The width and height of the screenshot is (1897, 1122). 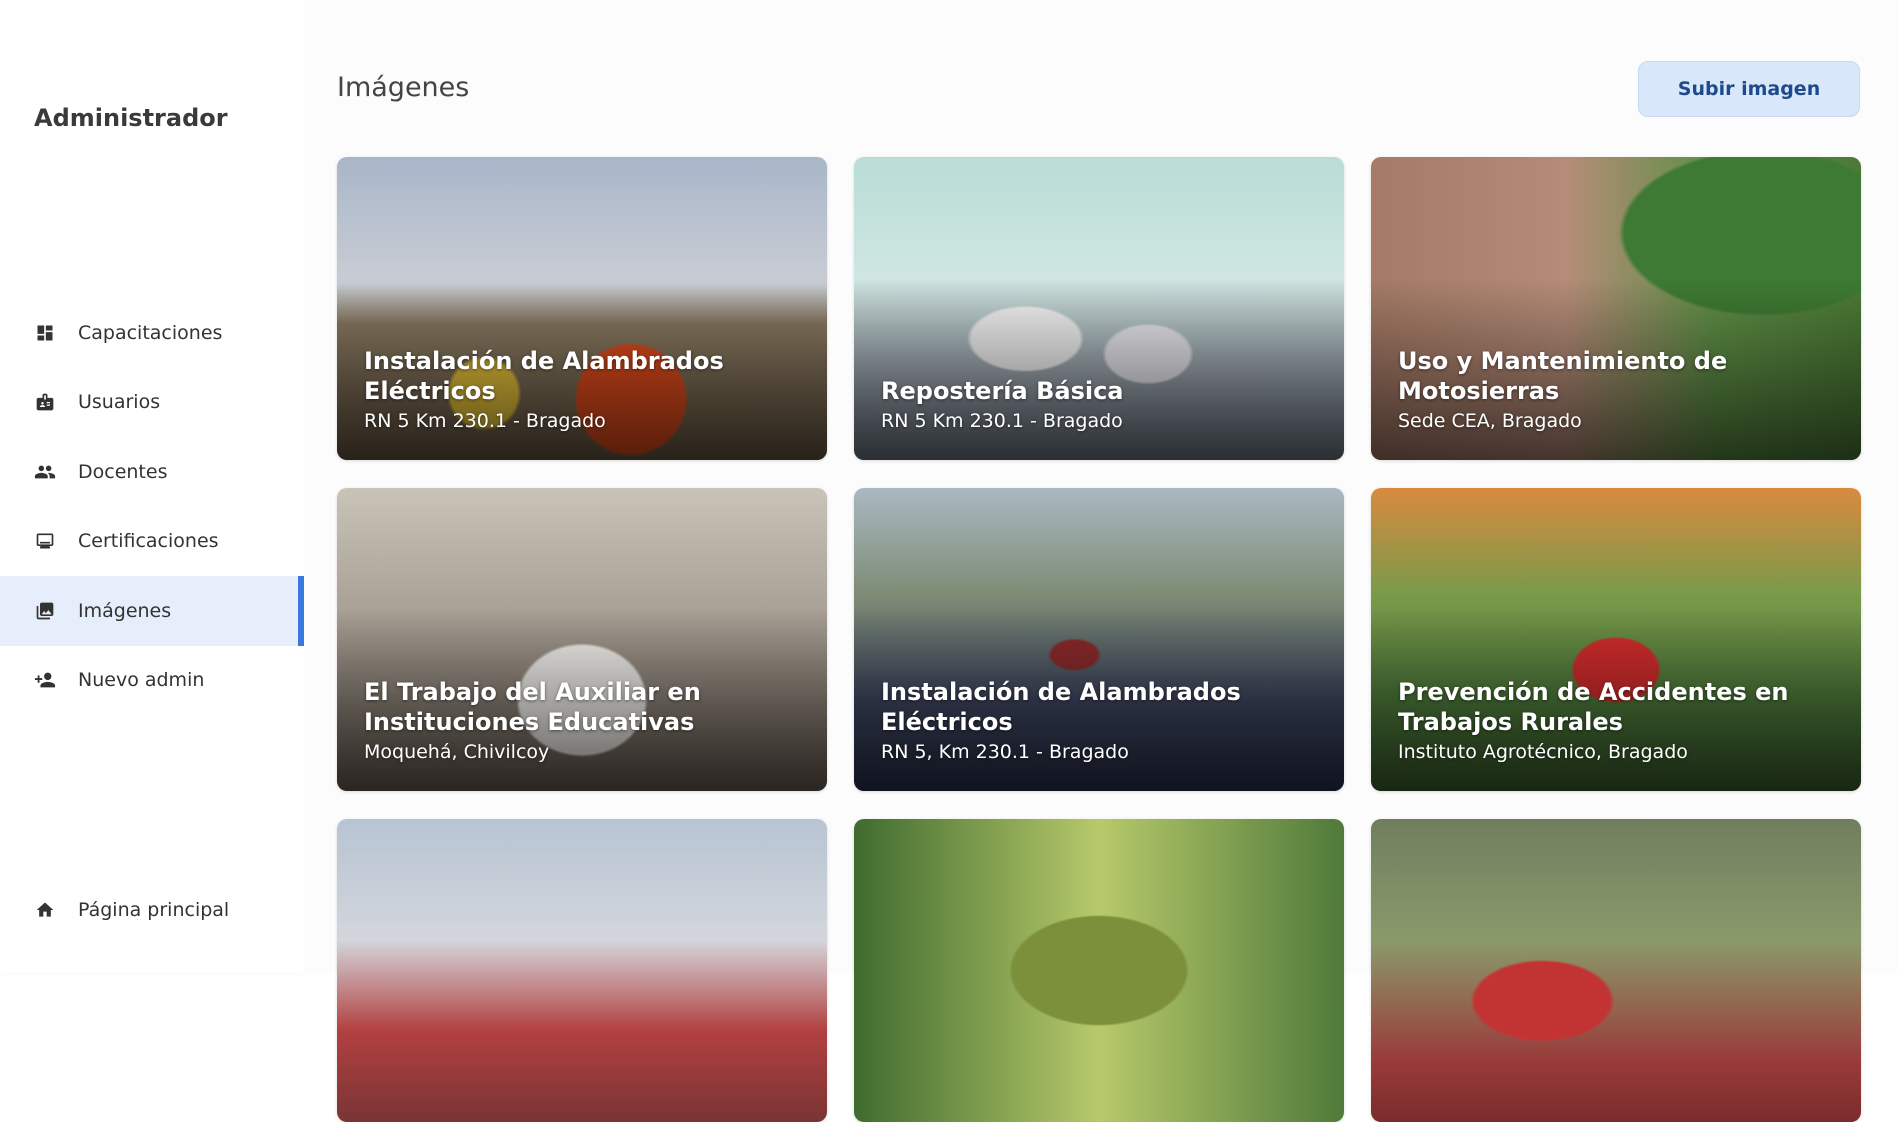 I want to click on sidebar-item-nuevo-admin: Nuevo admin, so click(x=152, y=681).